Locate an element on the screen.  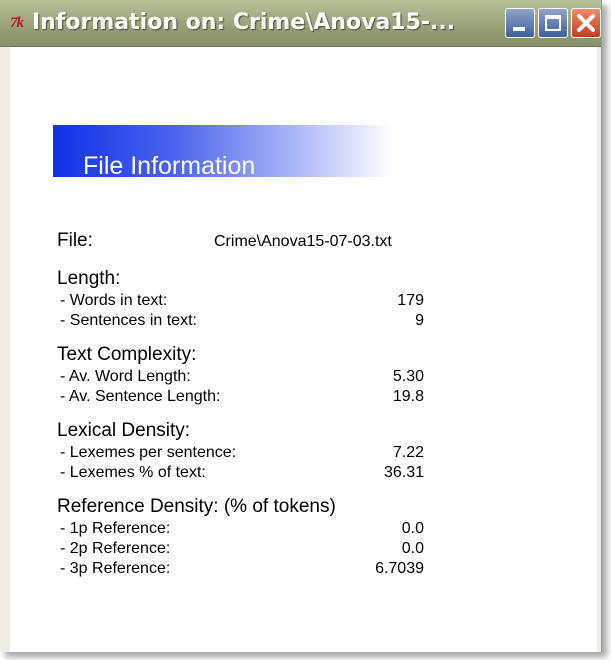
sentences-in-text-label: - Sentences in text: is located at coordinates (128, 320).